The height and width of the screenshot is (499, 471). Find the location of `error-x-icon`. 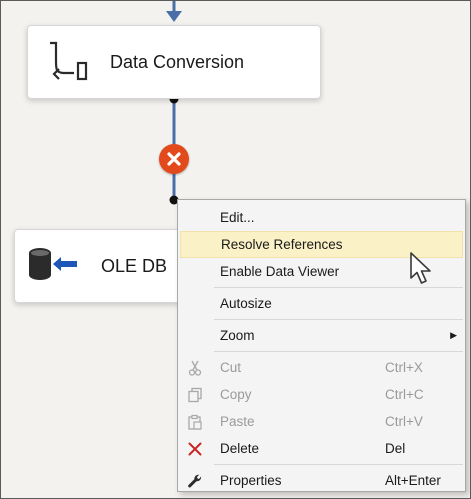

error-x-icon is located at coordinates (174, 159).